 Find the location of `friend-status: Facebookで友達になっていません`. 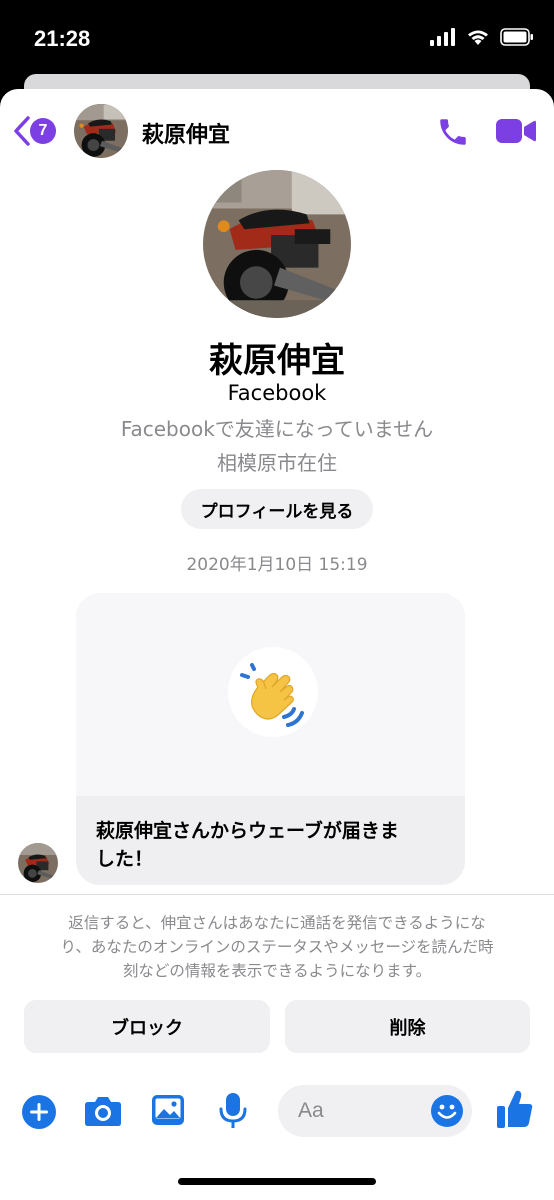

friend-status: Facebookで友達になっていません is located at coordinates (277, 429).